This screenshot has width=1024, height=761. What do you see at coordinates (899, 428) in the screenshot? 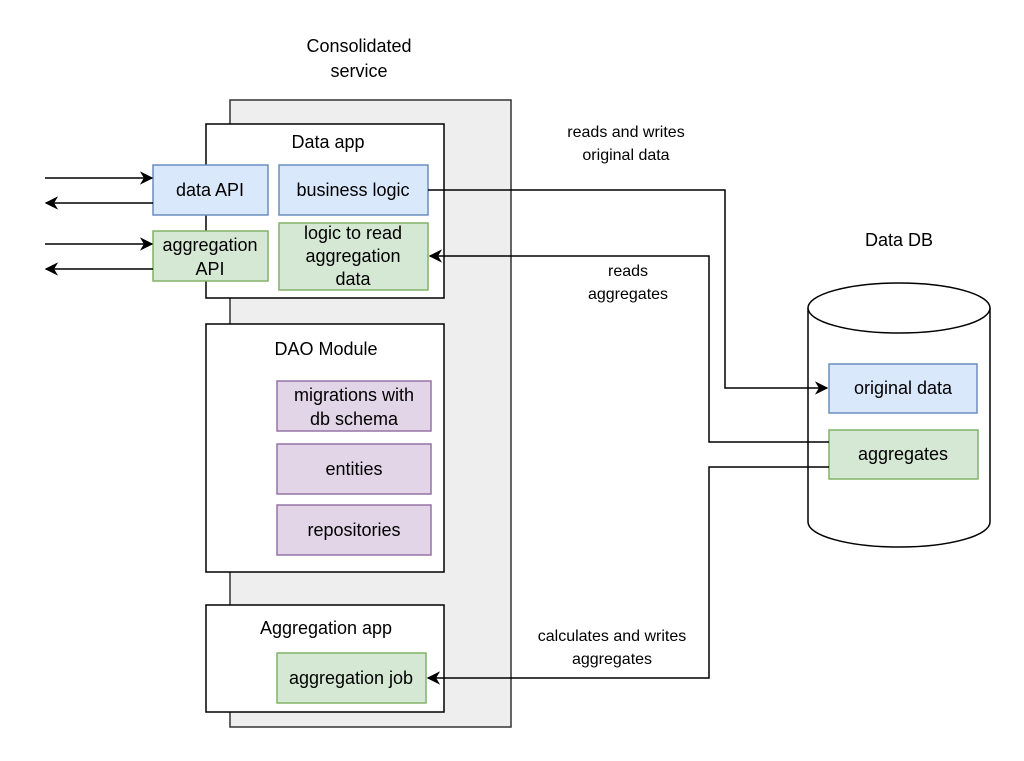
I see `db-cylinder-body` at bounding box center [899, 428].